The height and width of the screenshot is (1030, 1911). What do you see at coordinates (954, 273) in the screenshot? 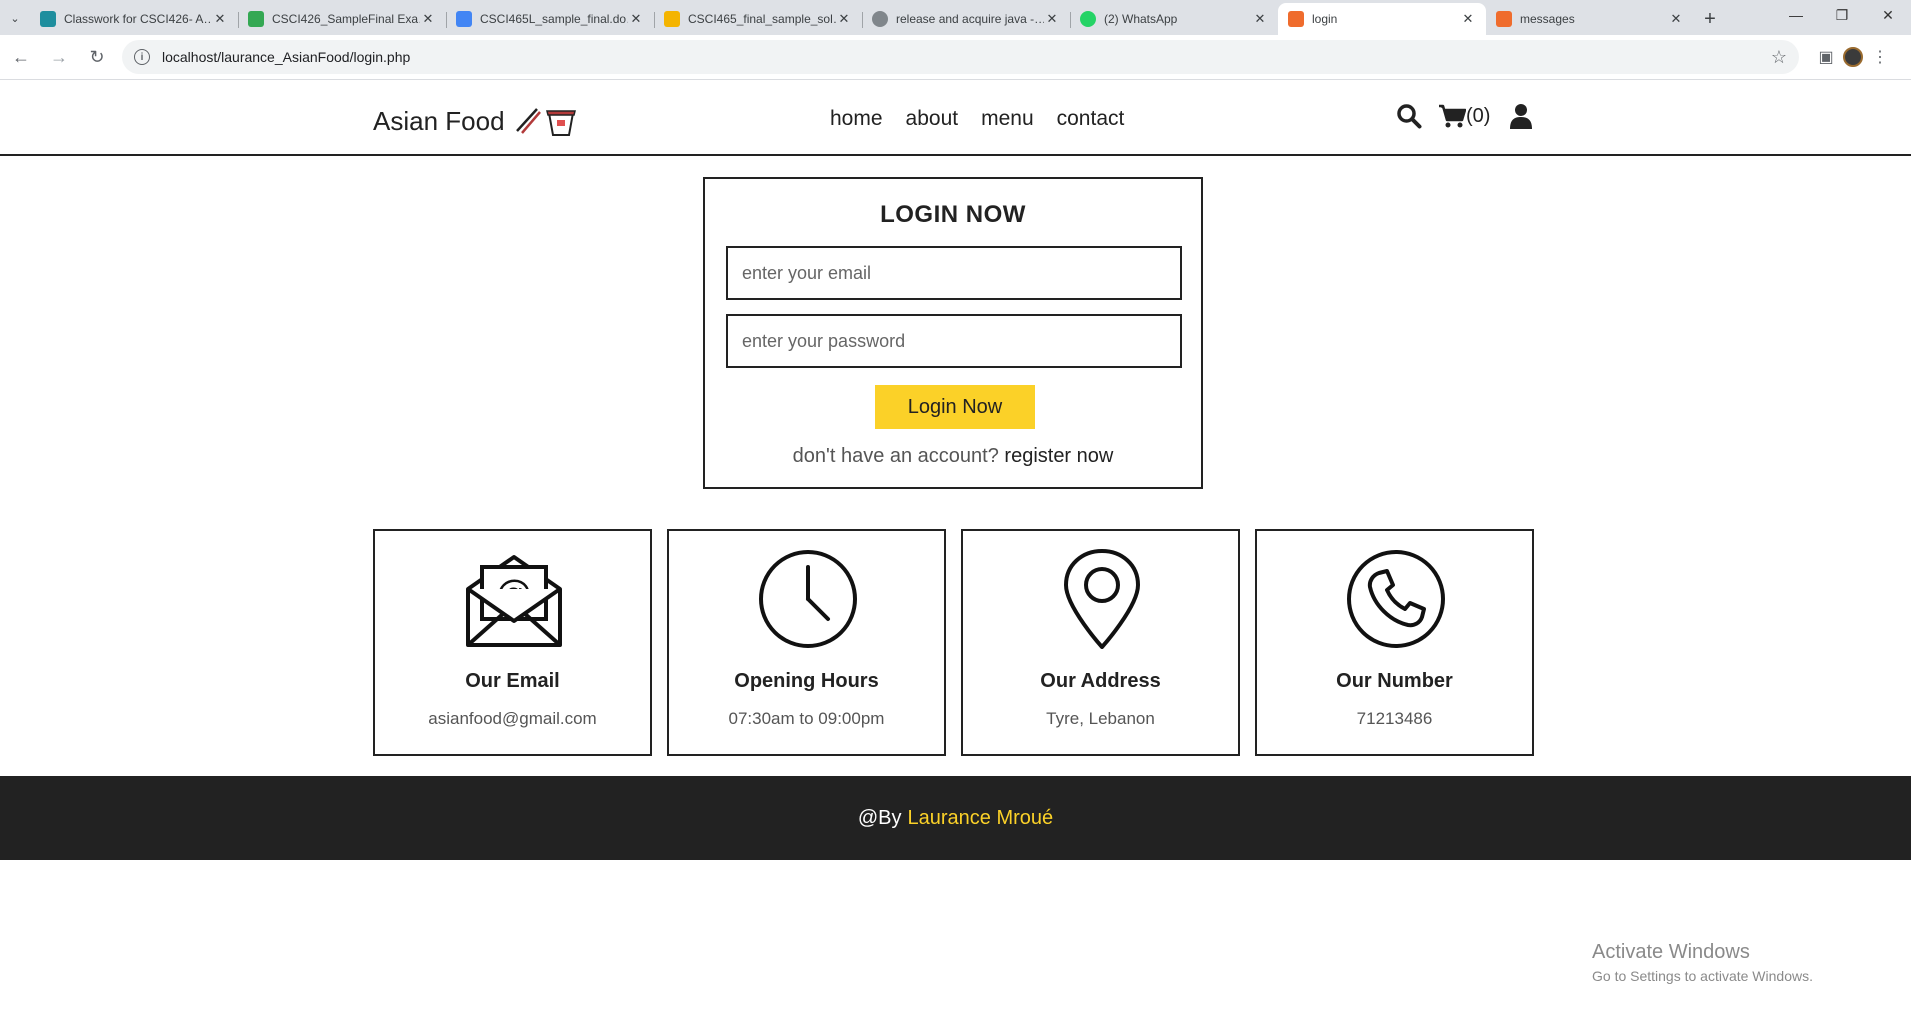
I see `email-field` at bounding box center [954, 273].